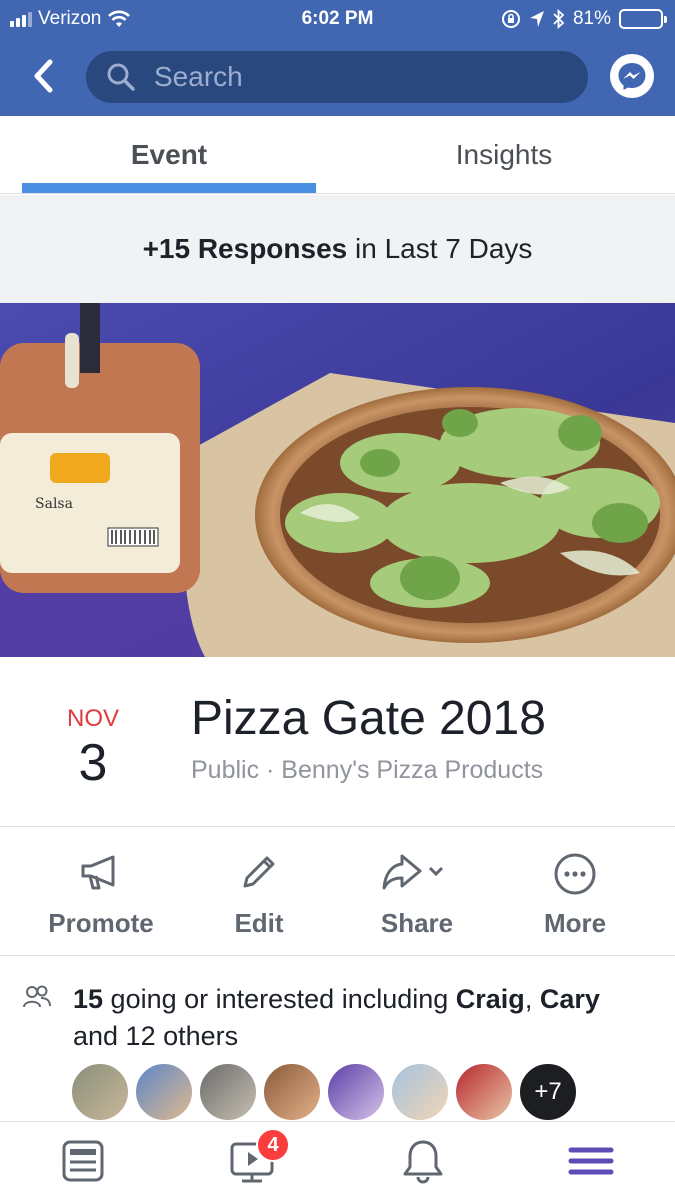 Image resolution: width=675 pixels, height=1200 pixels. I want to click on more-attendees-badge: +7, so click(548, 1092).